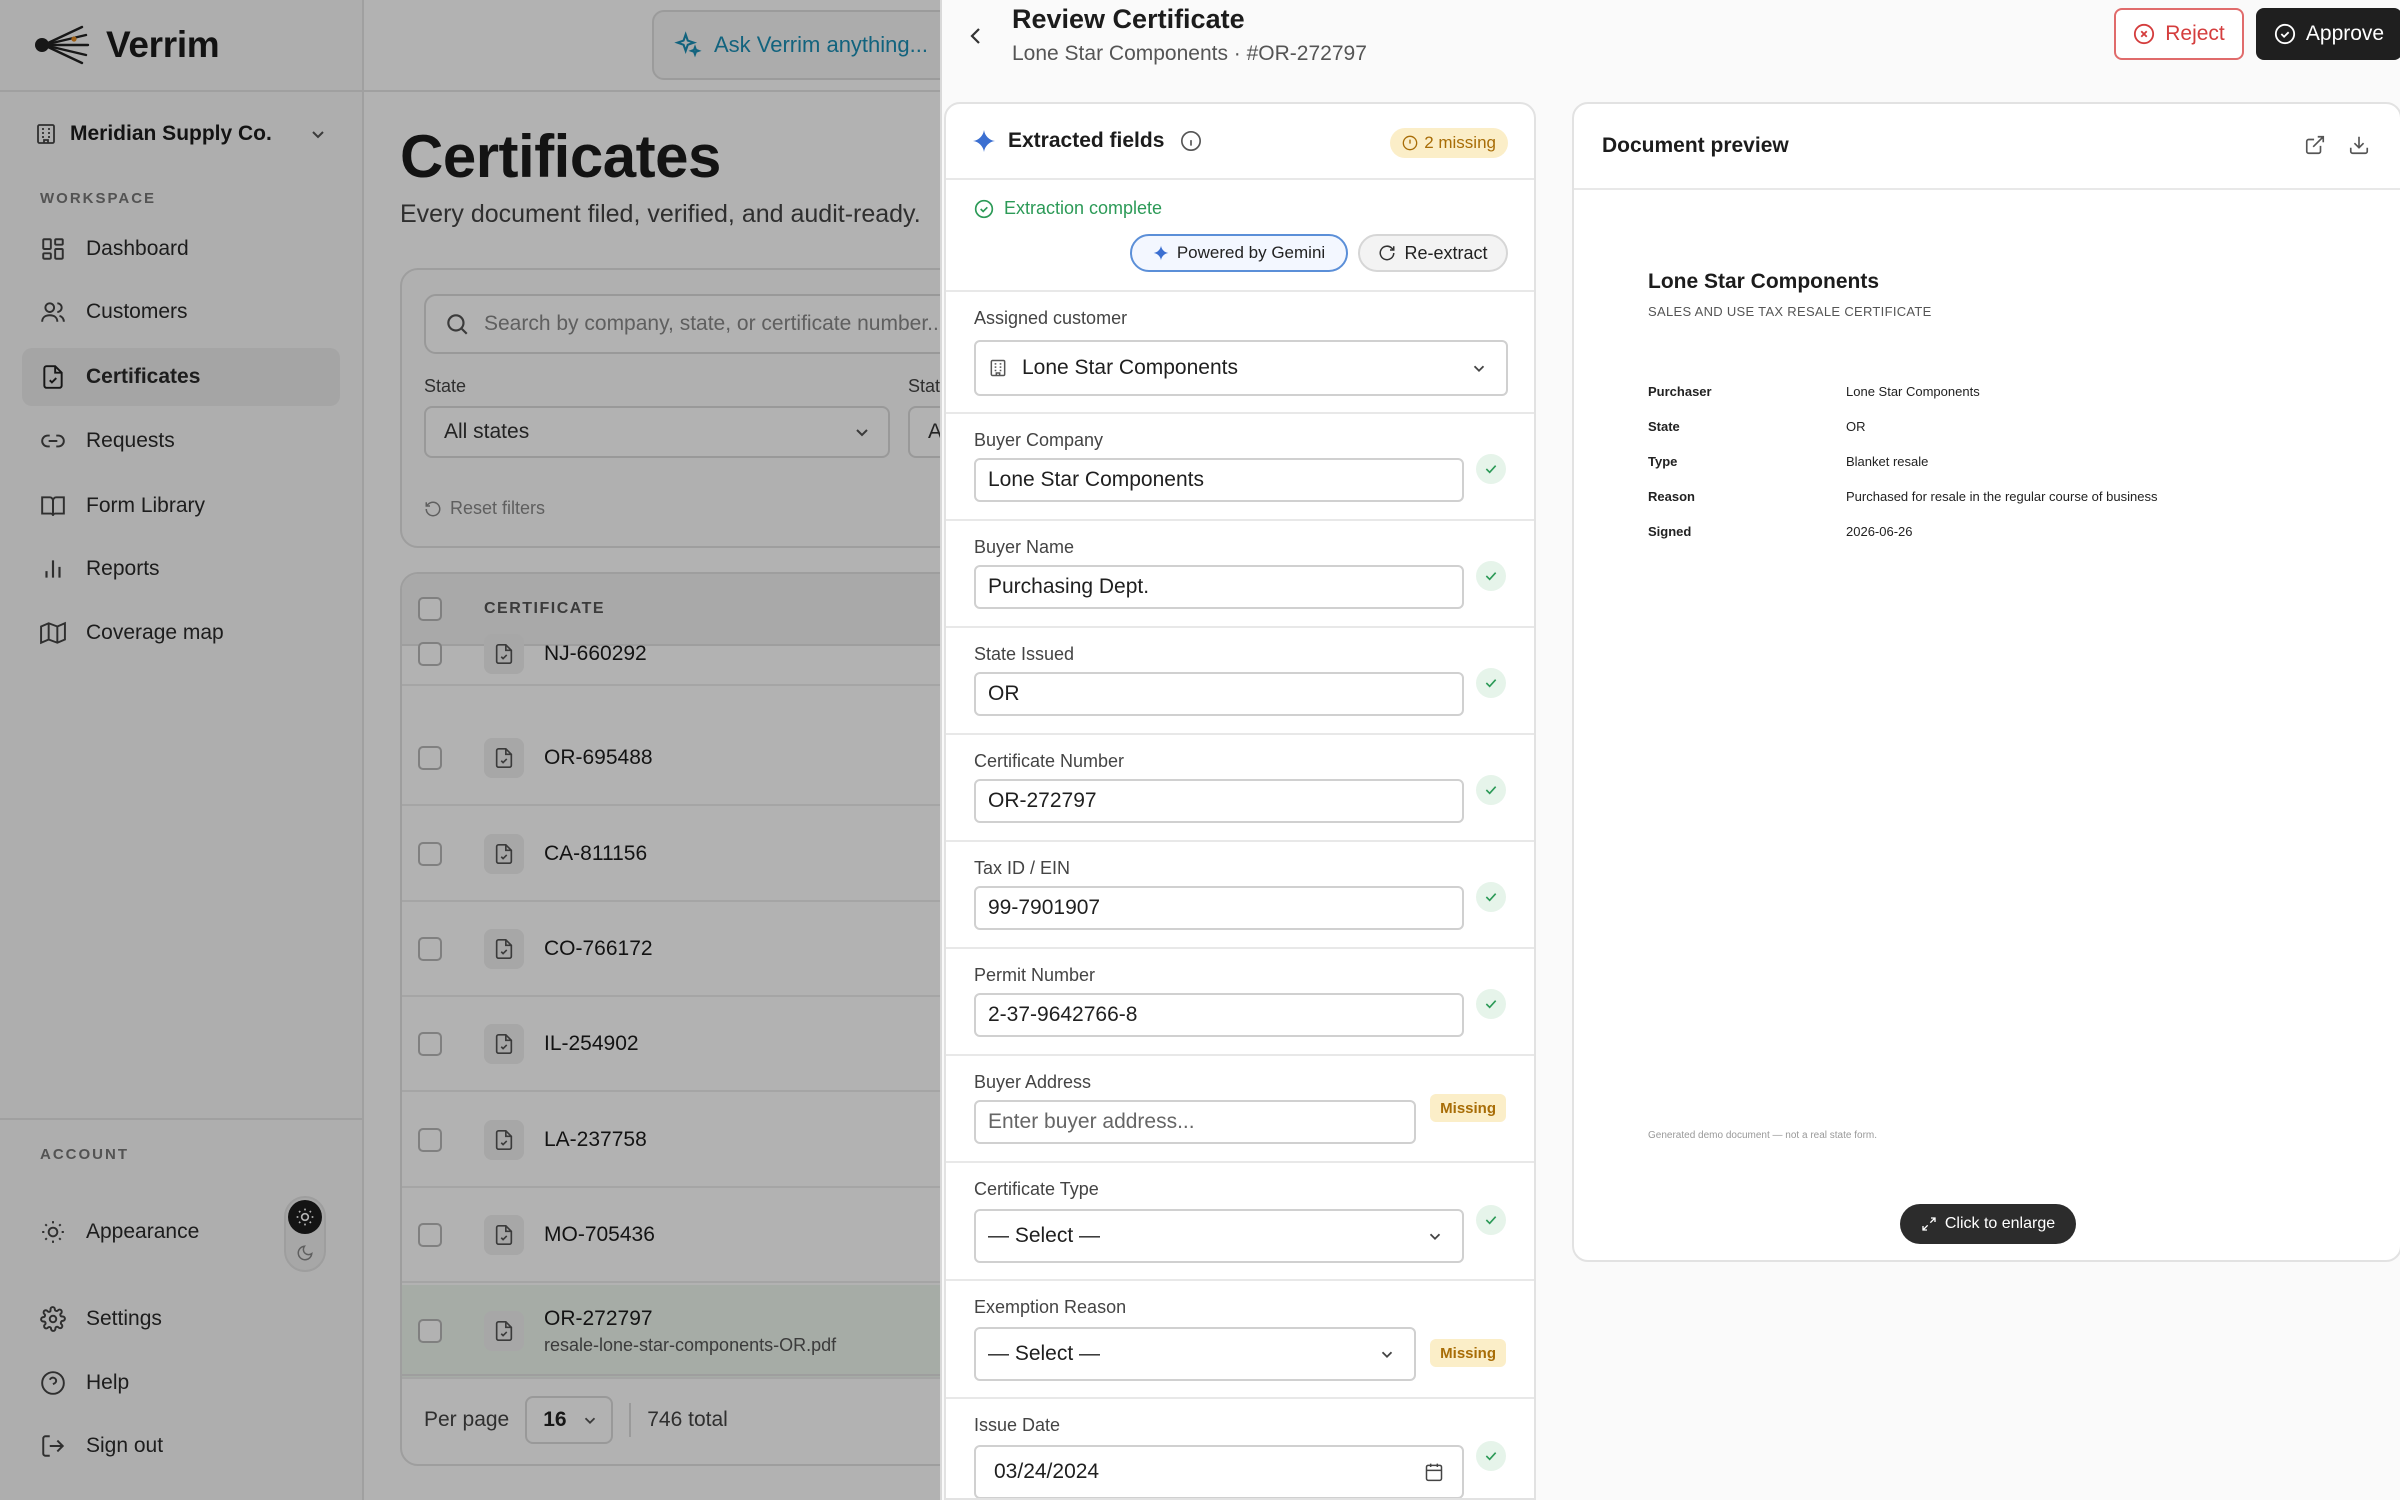  I want to click on refresh-icon, so click(1387, 253).